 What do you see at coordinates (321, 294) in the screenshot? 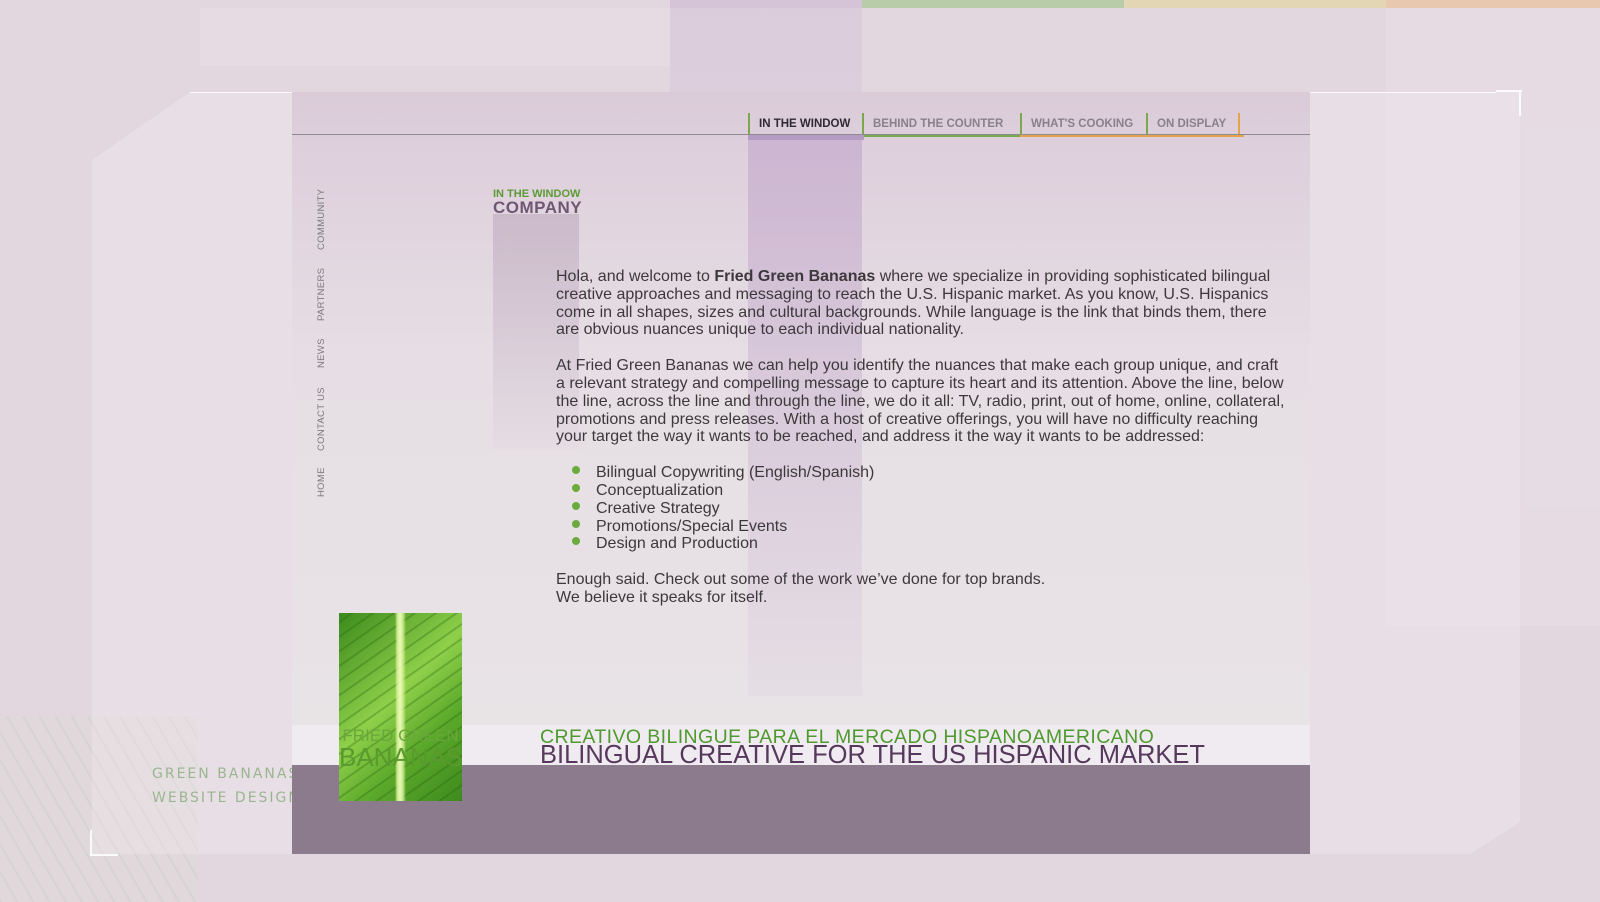
I see `sidebar-link-partners: PARTNERS` at bounding box center [321, 294].